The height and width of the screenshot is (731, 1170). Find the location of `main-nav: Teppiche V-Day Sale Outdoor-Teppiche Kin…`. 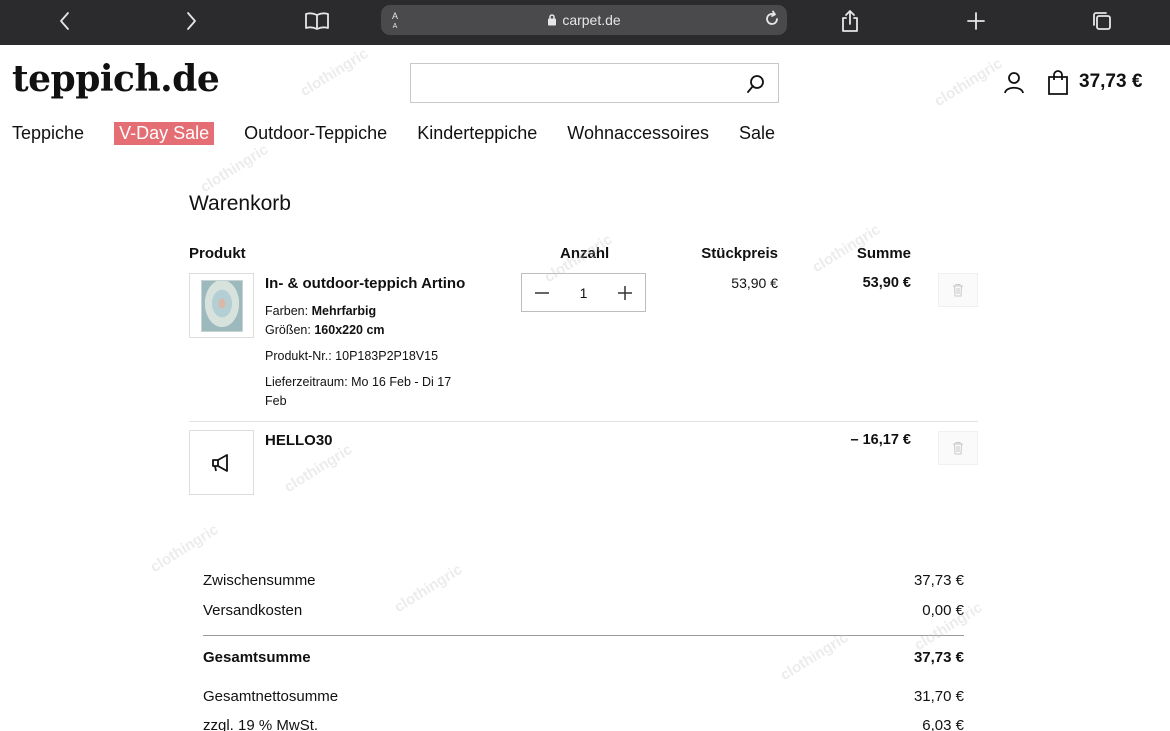

main-nav: Teppiche V-Day Sale Outdoor-Teppiche Kin… is located at coordinates (408, 133).